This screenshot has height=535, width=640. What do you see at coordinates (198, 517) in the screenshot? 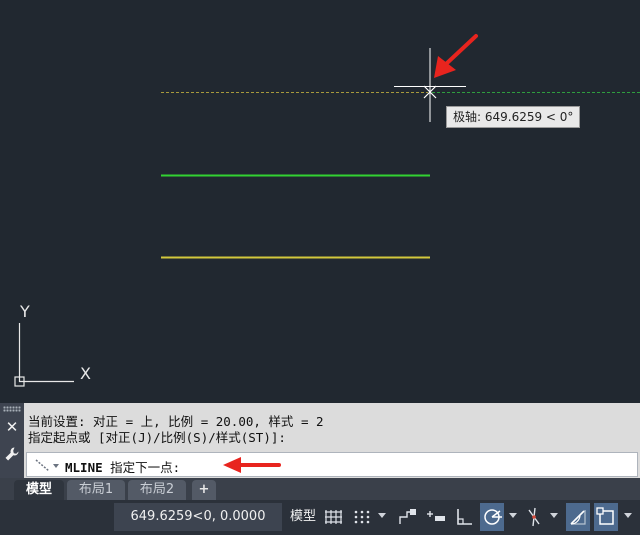
I see `coordinates-display: 649.6259<0, 0.0000` at bounding box center [198, 517].